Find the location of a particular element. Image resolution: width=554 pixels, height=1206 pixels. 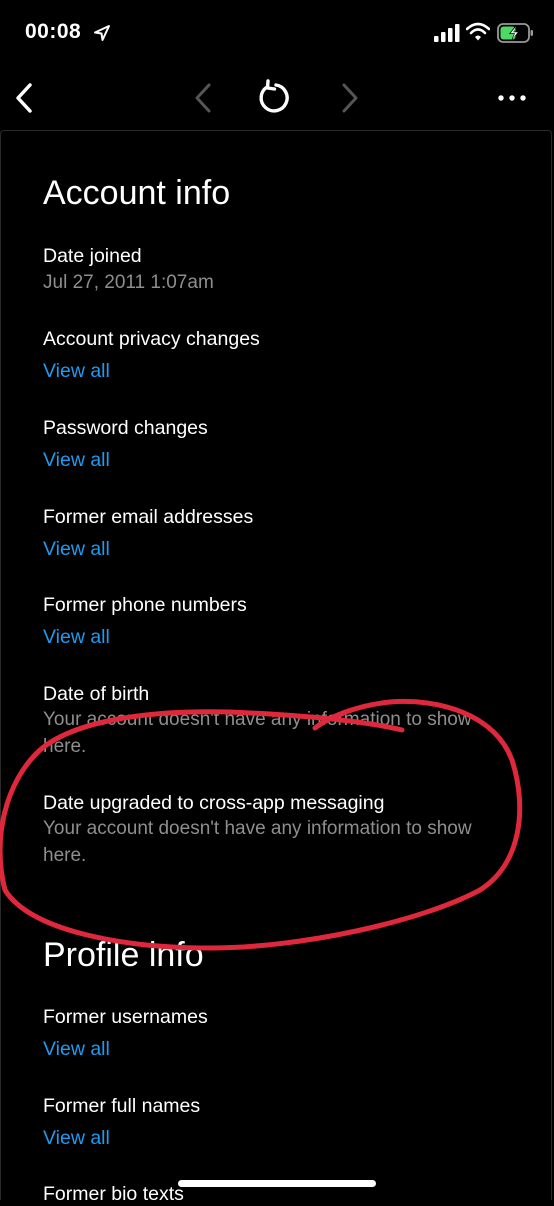

profile-info-heading: Profile info is located at coordinates (123, 955).